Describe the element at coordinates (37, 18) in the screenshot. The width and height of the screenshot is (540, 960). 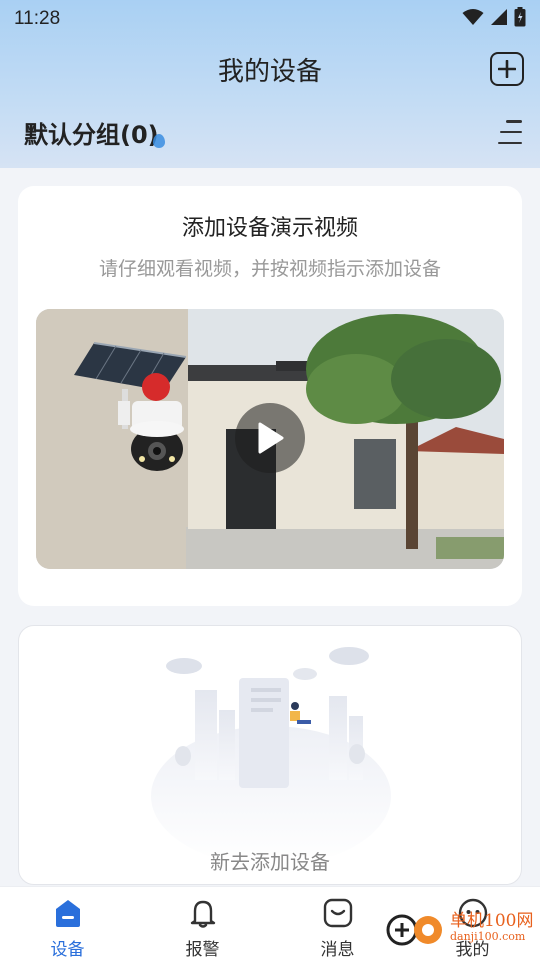
I see `status-time: 11:28` at that location.